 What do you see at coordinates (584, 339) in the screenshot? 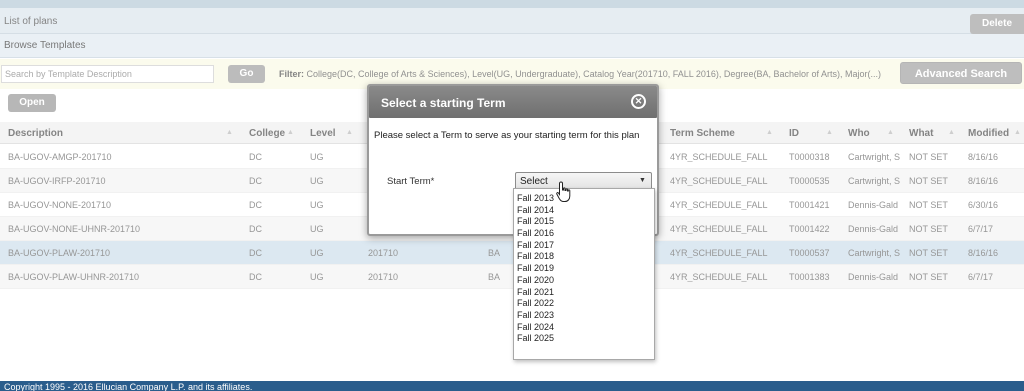
I see `term-option: Fall 2025` at bounding box center [584, 339].